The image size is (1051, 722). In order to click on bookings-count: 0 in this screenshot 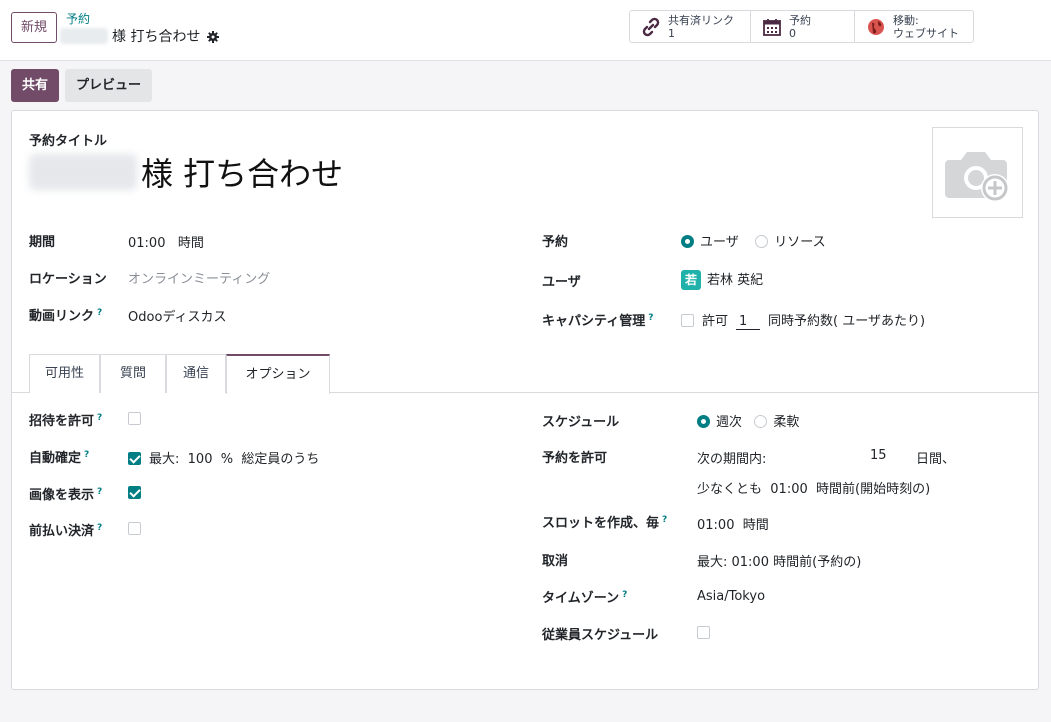, I will do `click(792, 33)`.